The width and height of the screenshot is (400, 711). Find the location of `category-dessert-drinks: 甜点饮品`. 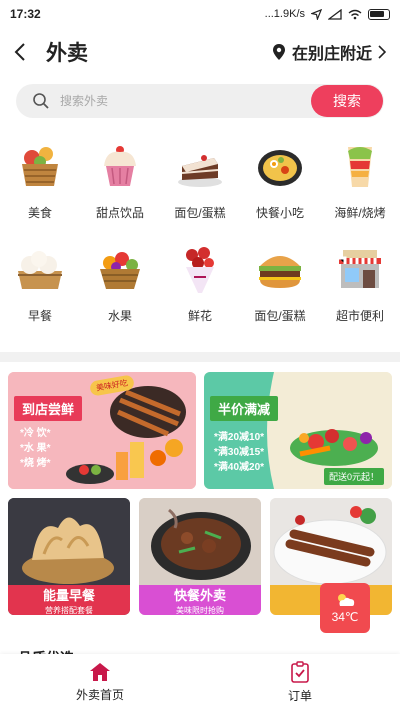

category-dessert-drinks: 甜点饮品 is located at coordinates (120, 179).